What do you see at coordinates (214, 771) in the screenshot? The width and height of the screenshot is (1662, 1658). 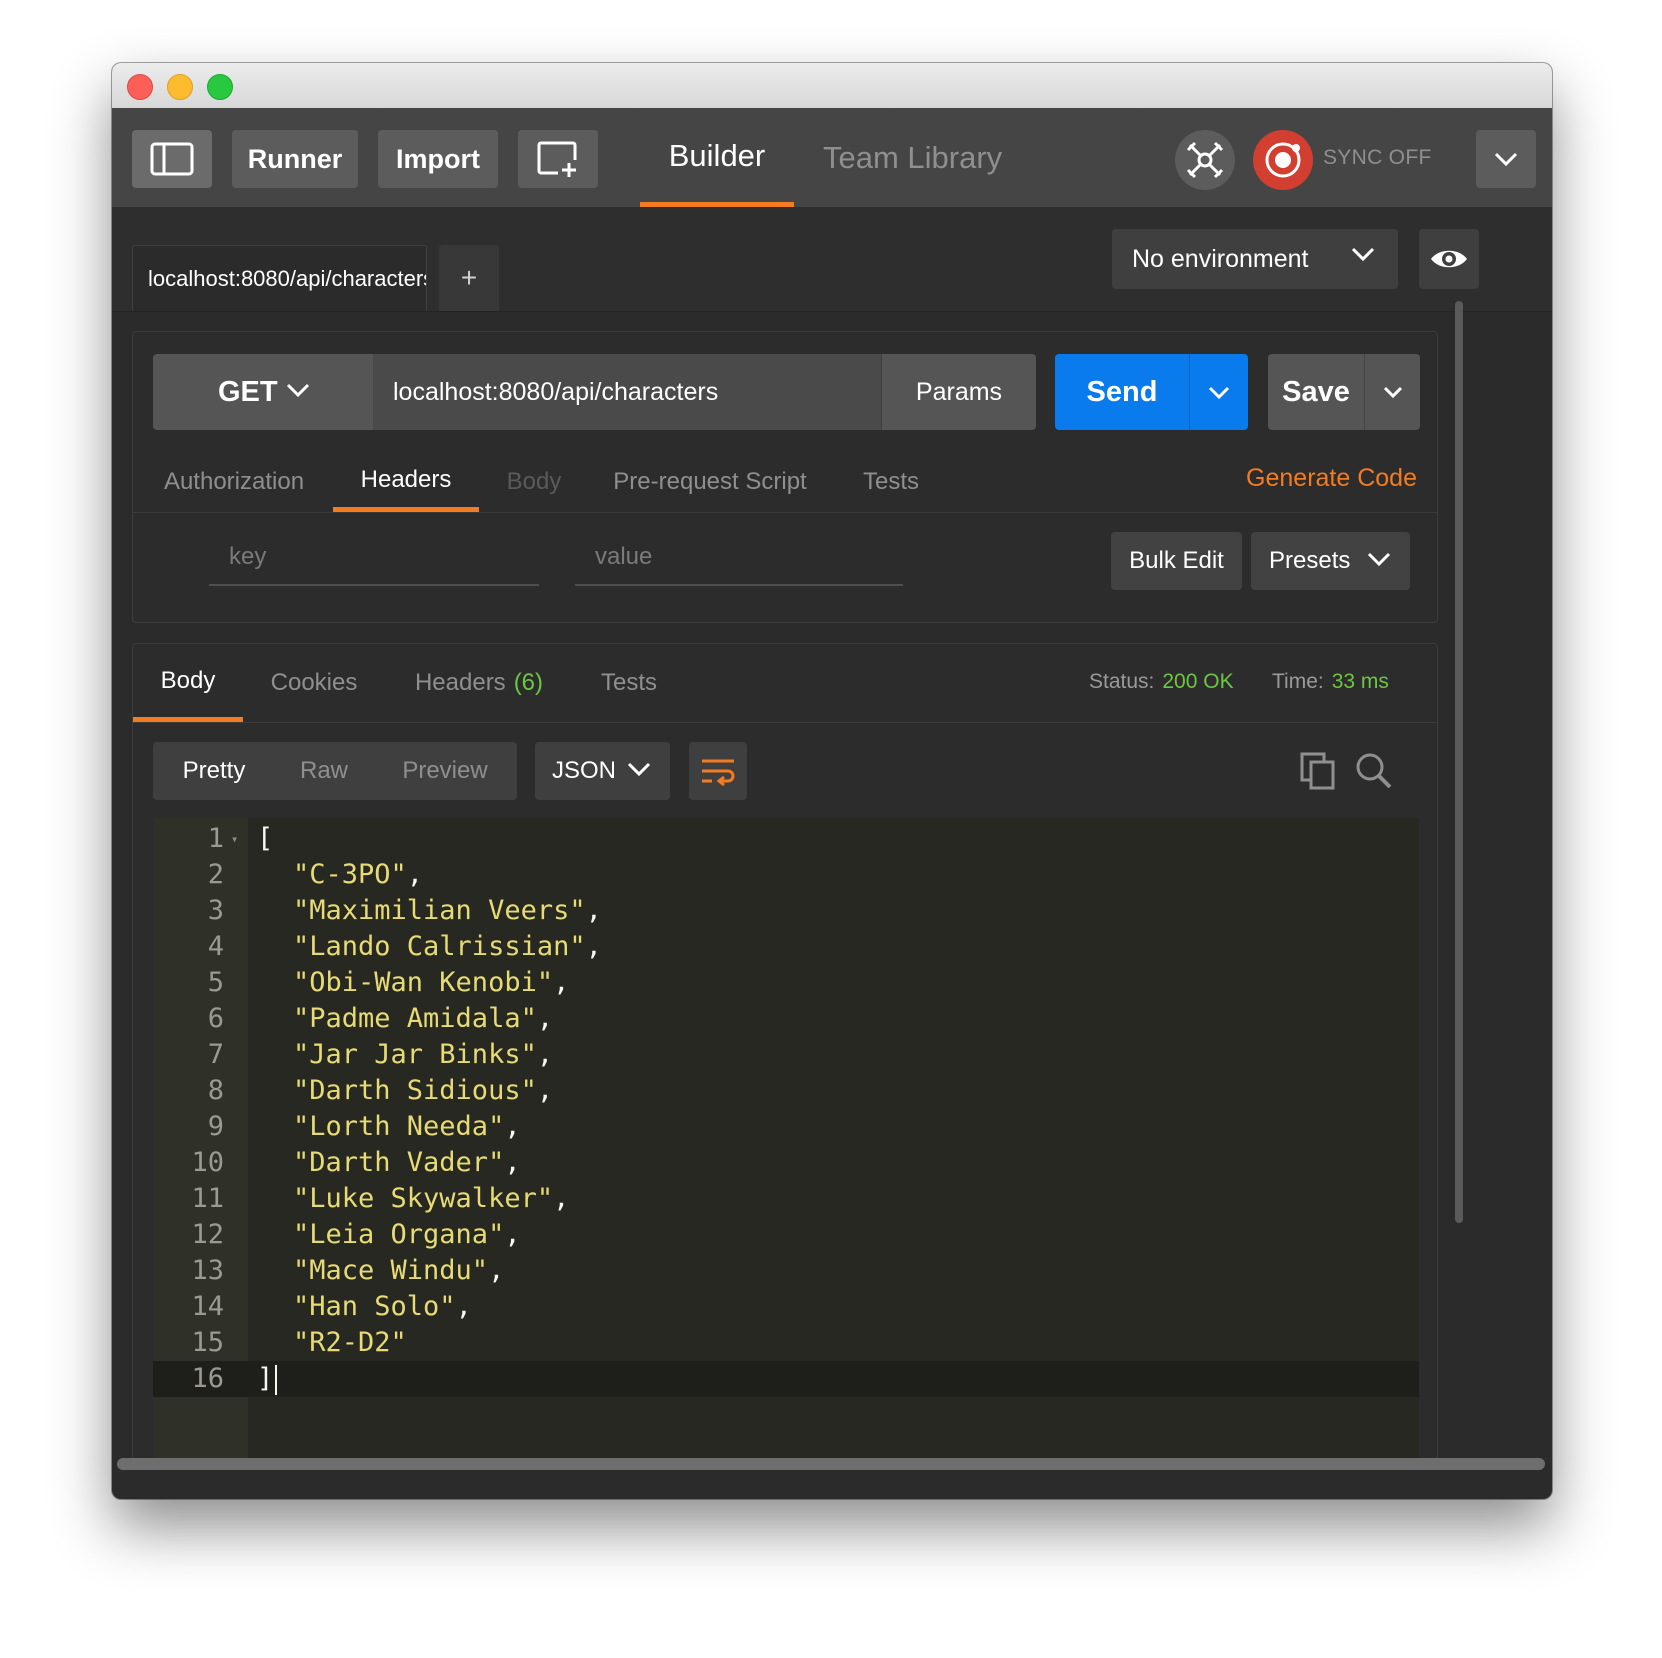 I see `view-pretty: Pretty` at bounding box center [214, 771].